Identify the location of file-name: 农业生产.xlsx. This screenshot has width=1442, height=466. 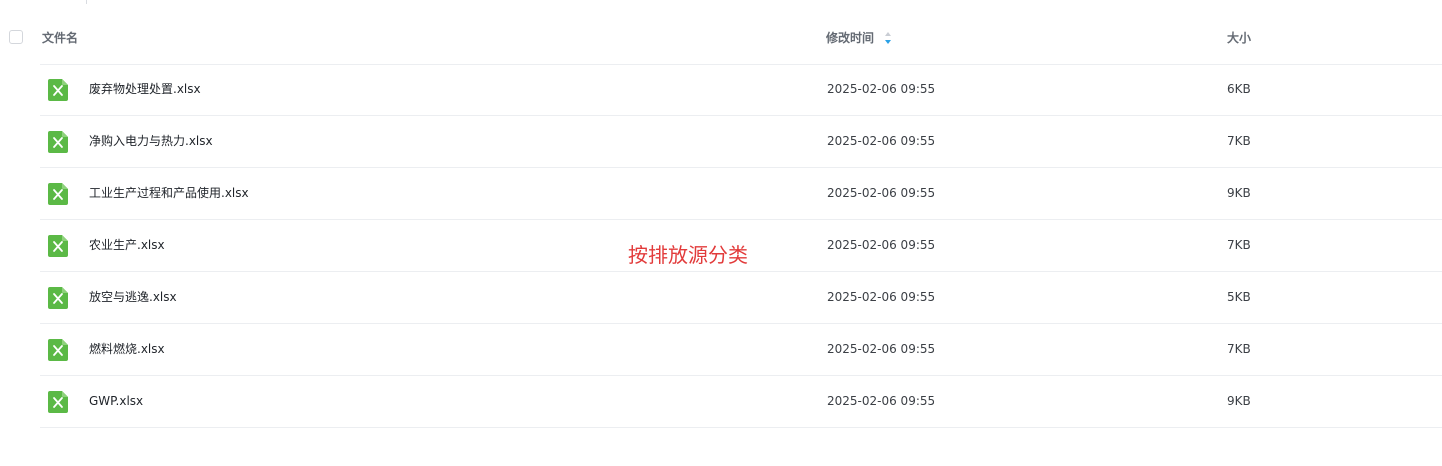
(127, 245).